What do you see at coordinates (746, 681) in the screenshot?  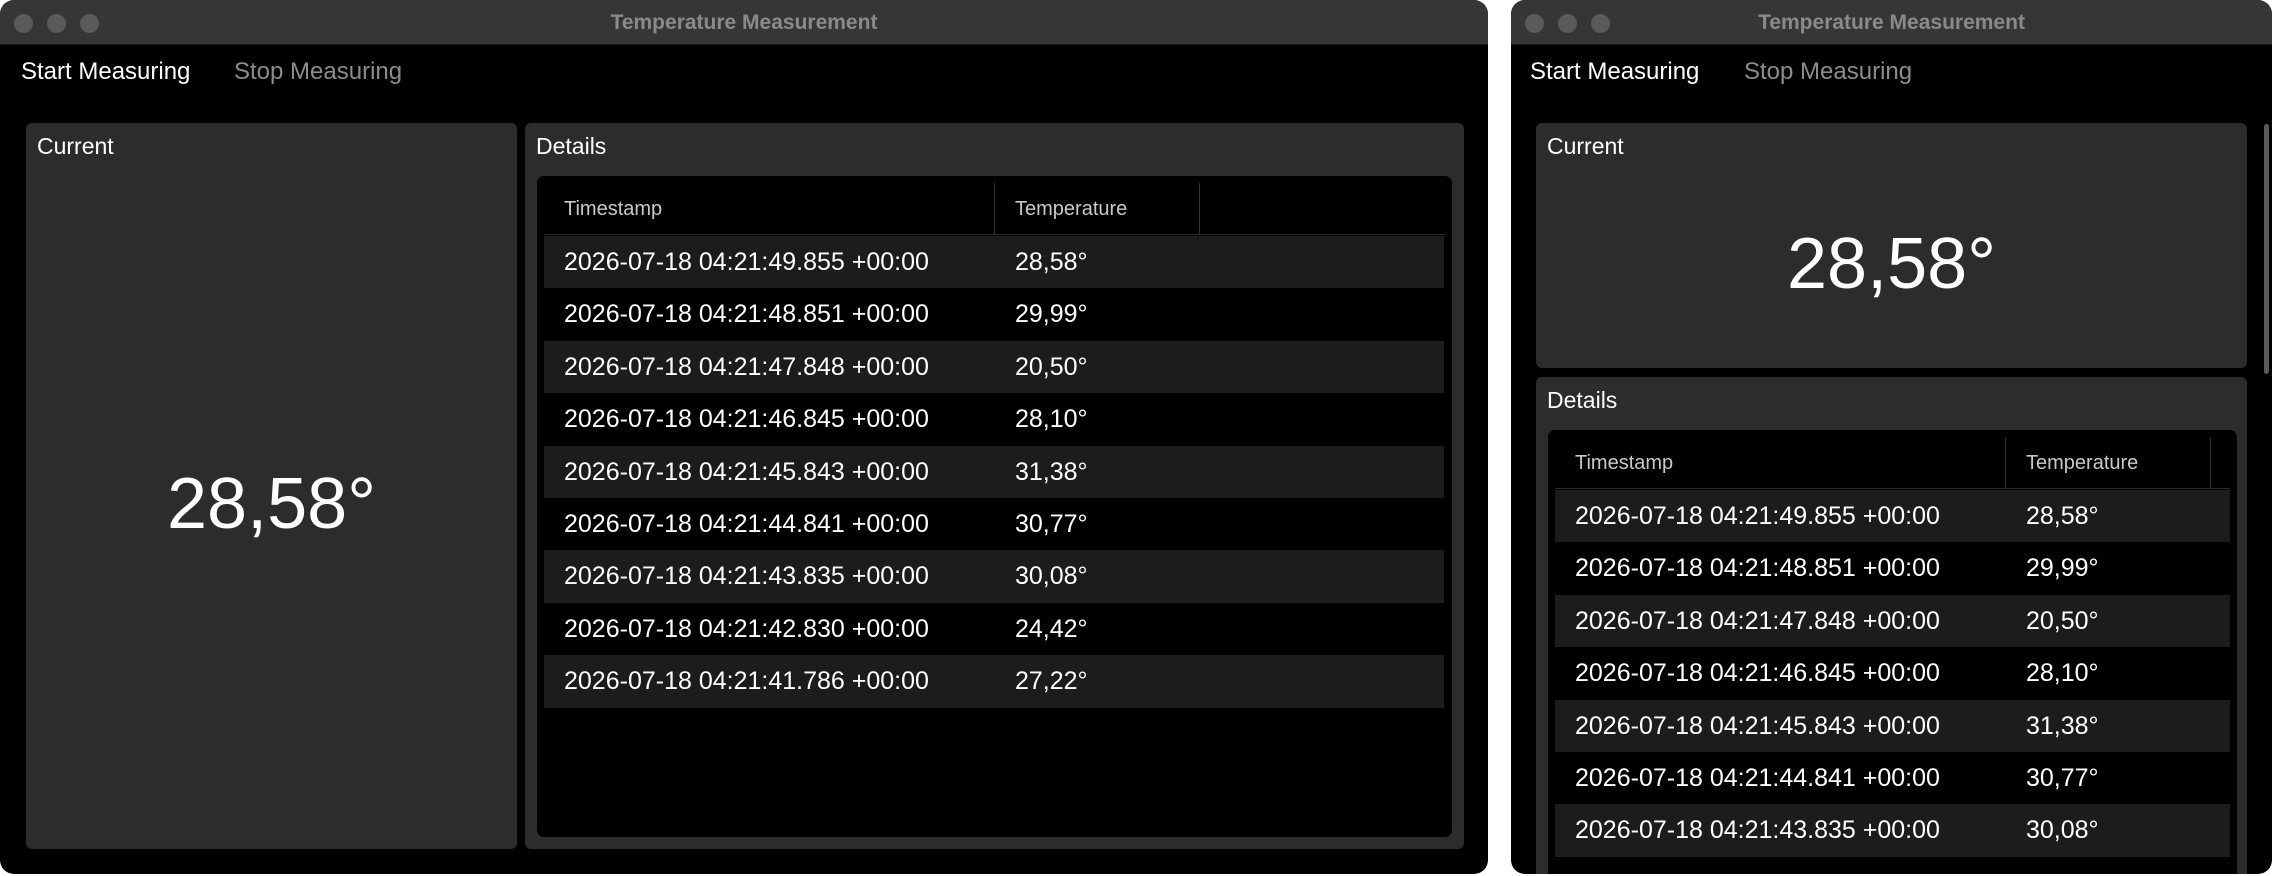 I see `timestamp-cell: 2026-07-18 04:21:41.786 +00:00` at bounding box center [746, 681].